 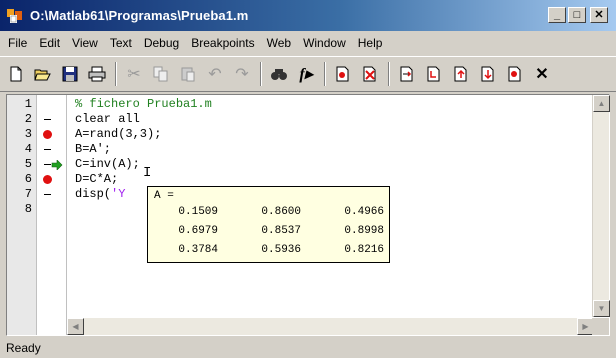 What do you see at coordinates (188, 74) in the screenshot?
I see `paste-icon` at bounding box center [188, 74].